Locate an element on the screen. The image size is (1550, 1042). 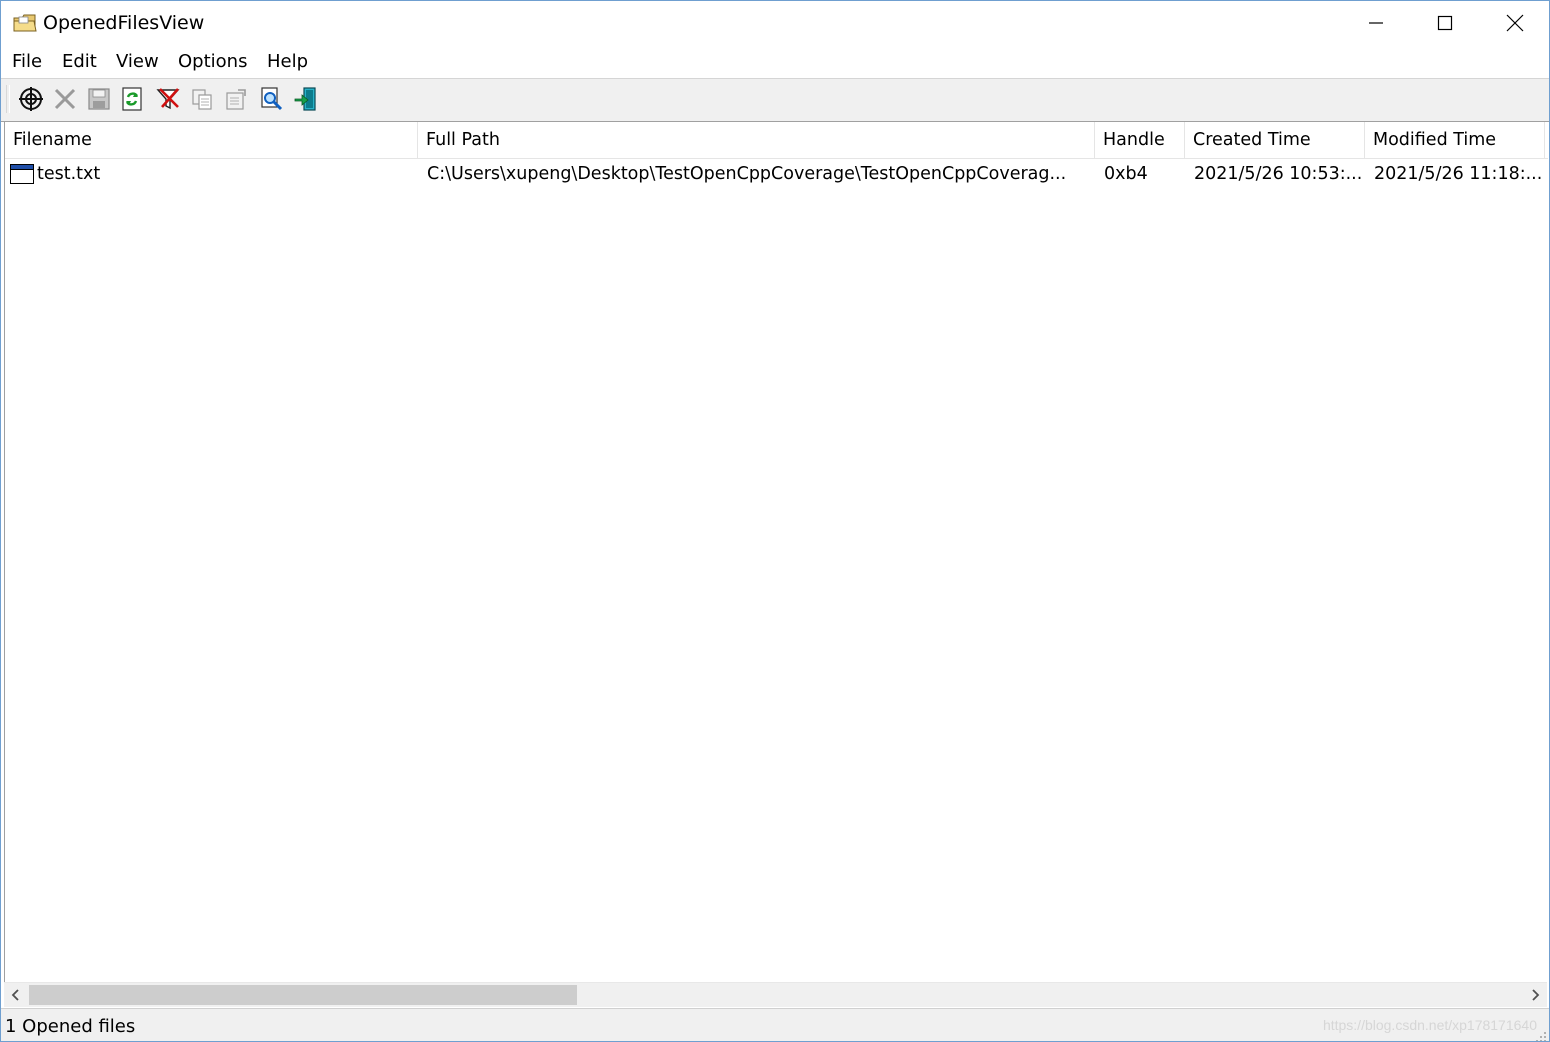
column-filename: Filename is located at coordinates (211, 140).